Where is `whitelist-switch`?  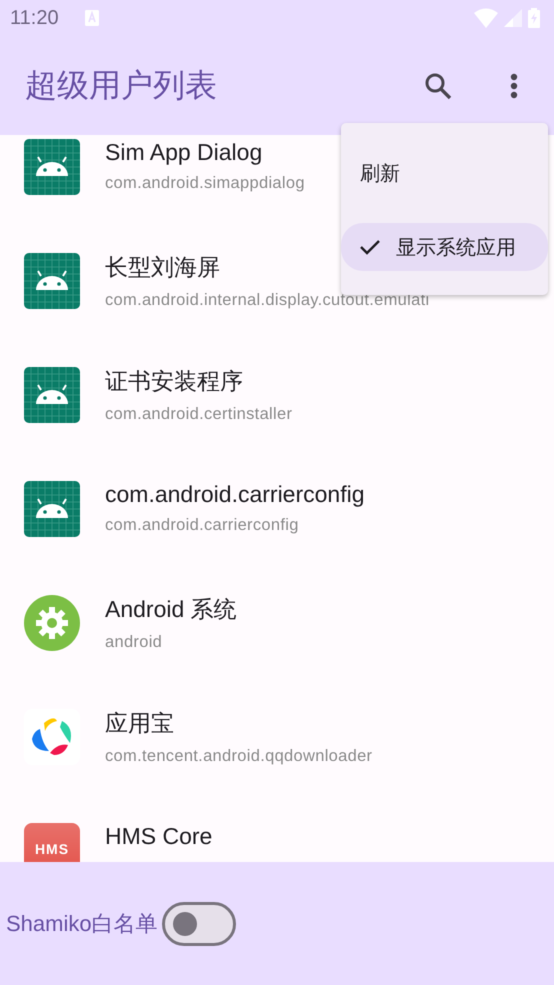 whitelist-switch is located at coordinates (199, 924).